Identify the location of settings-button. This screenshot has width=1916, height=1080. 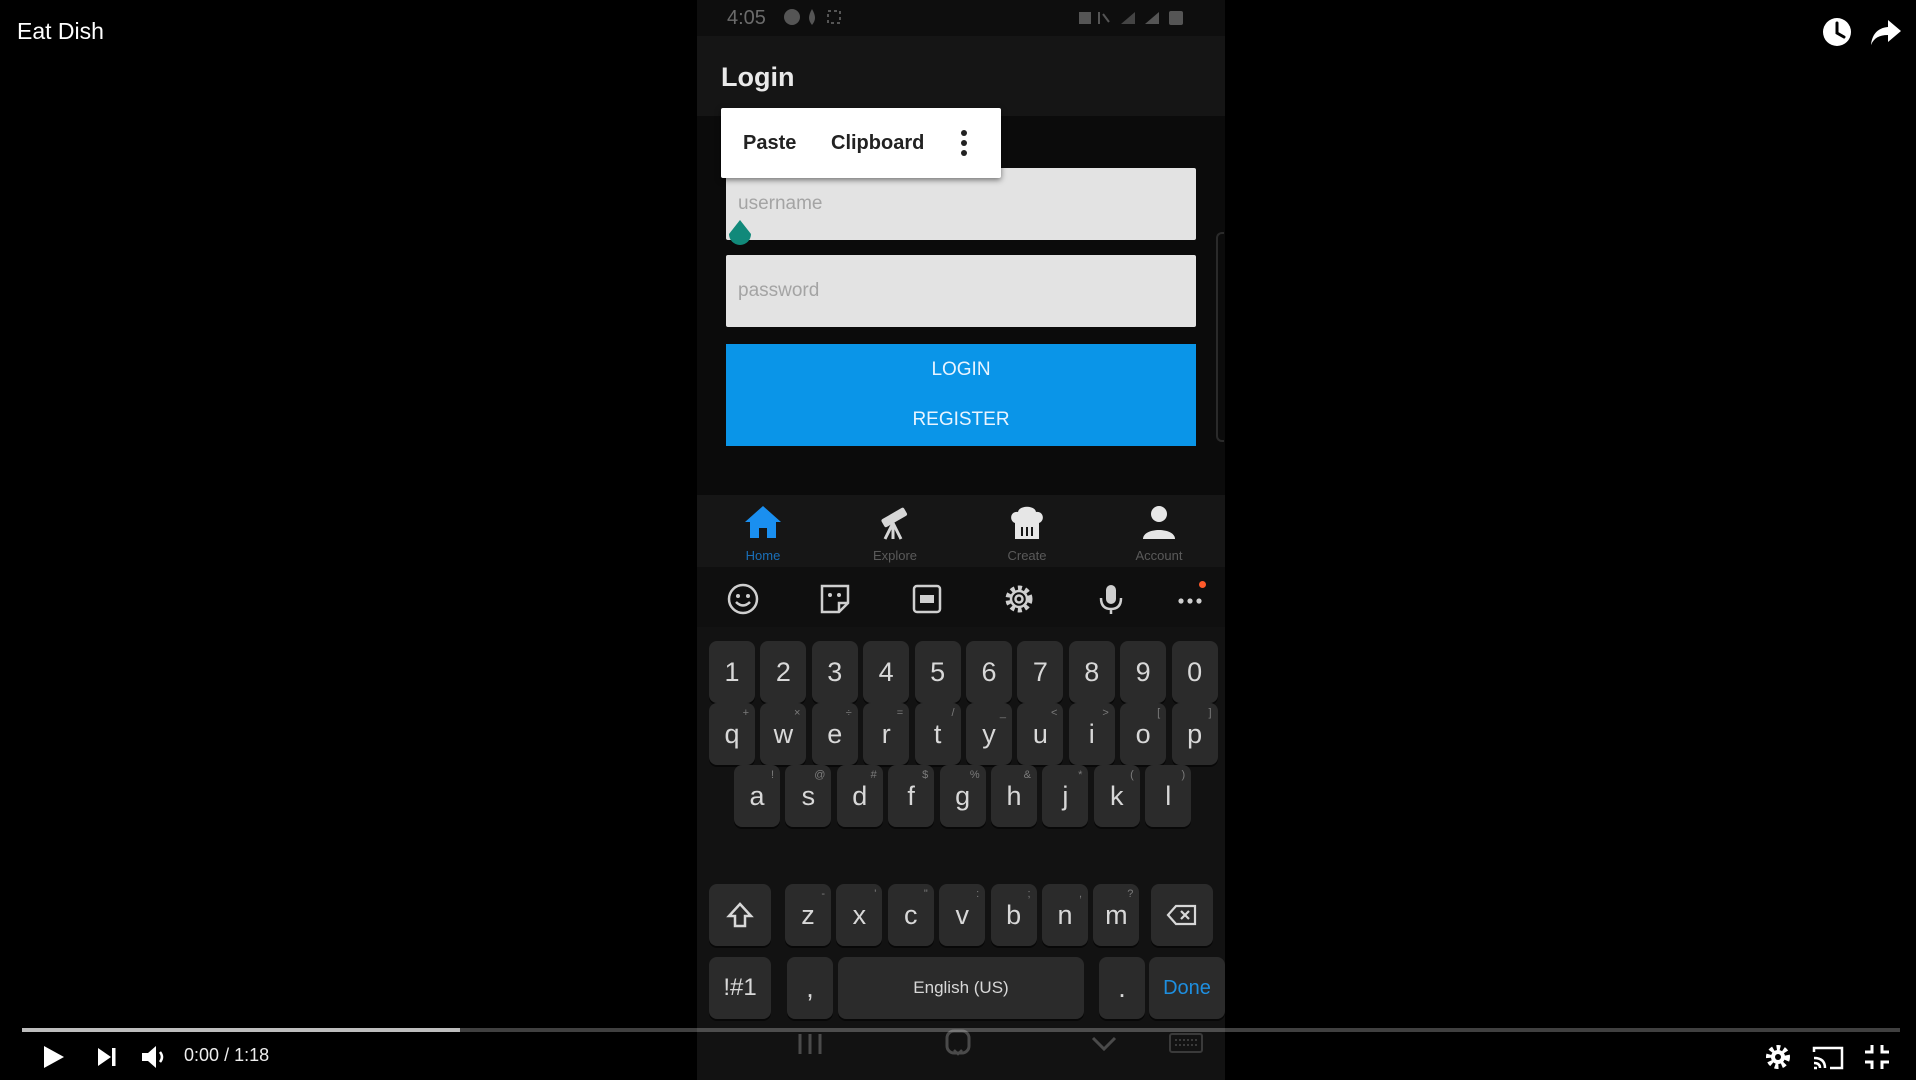
(1778, 1057).